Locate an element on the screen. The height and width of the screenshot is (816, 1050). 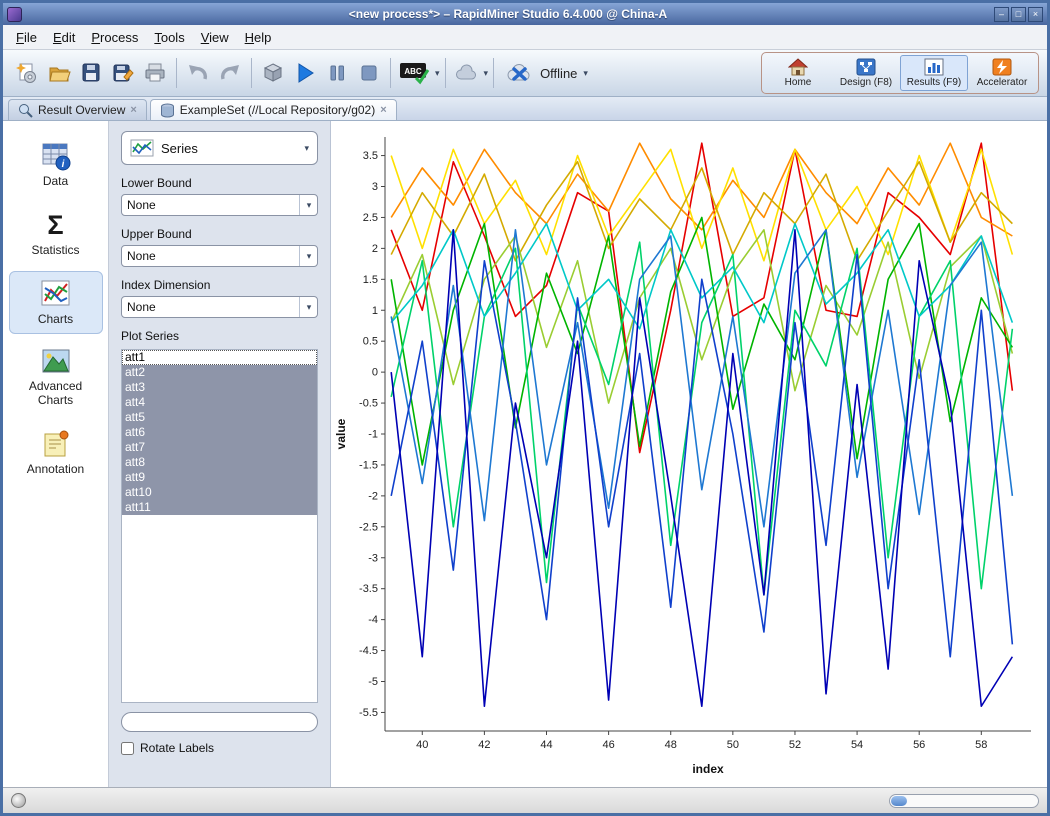
cloud-caret-icon: ▾ is located at coordinates (486, 73).